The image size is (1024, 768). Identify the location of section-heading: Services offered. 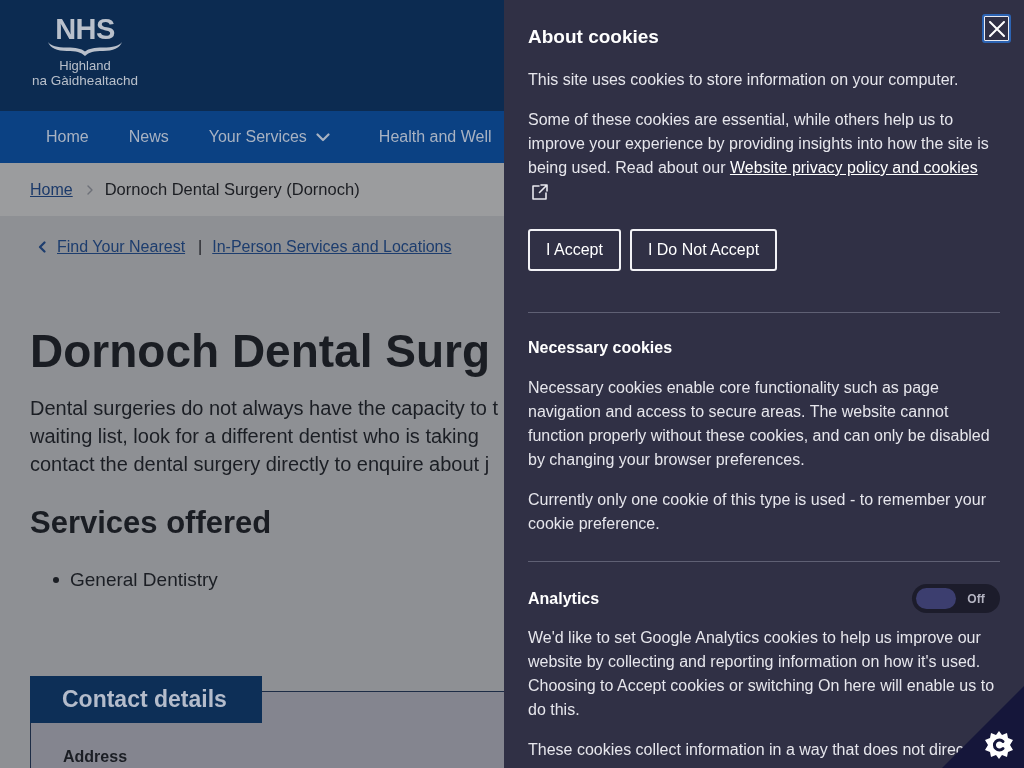
(151, 523).